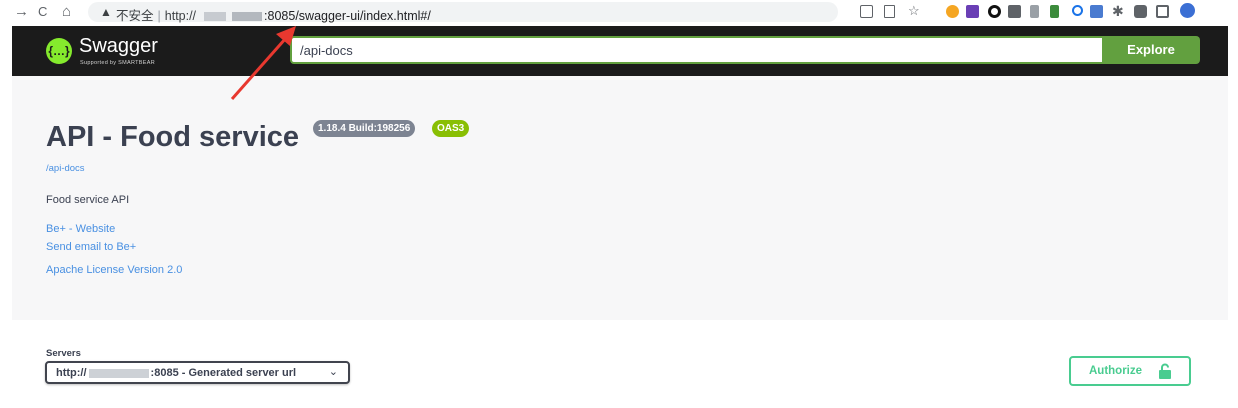 The height and width of the screenshot is (408, 1238). I want to click on chevron-down-icon: ⌄, so click(333, 372).